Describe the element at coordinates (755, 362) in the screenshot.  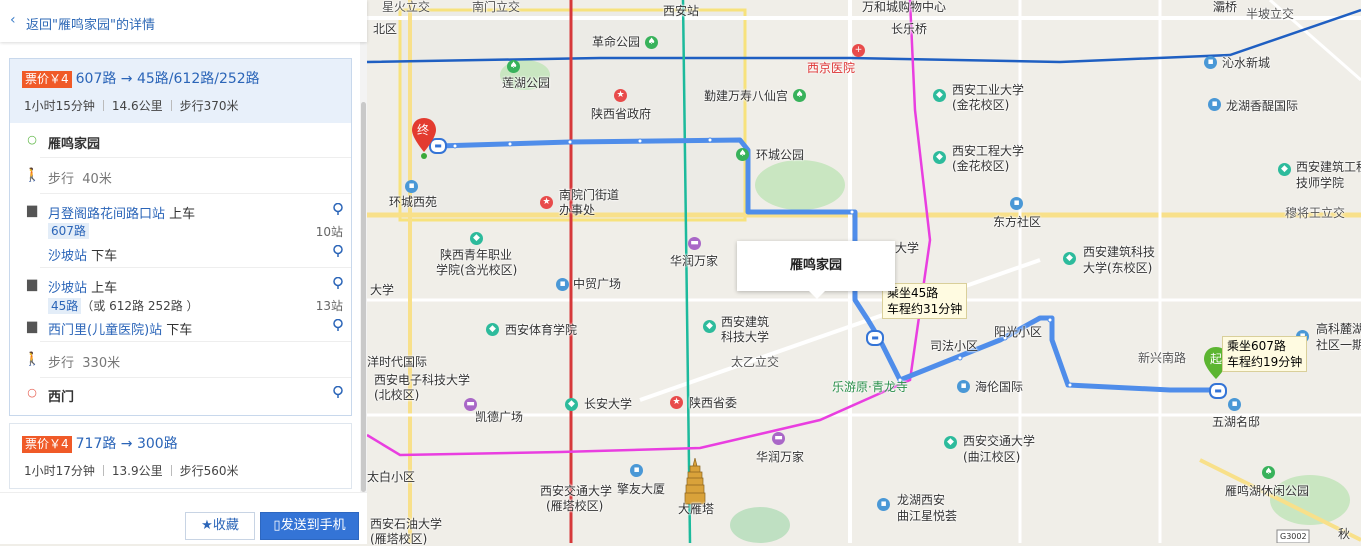
I see `map-label: 太乙立交` at that location.